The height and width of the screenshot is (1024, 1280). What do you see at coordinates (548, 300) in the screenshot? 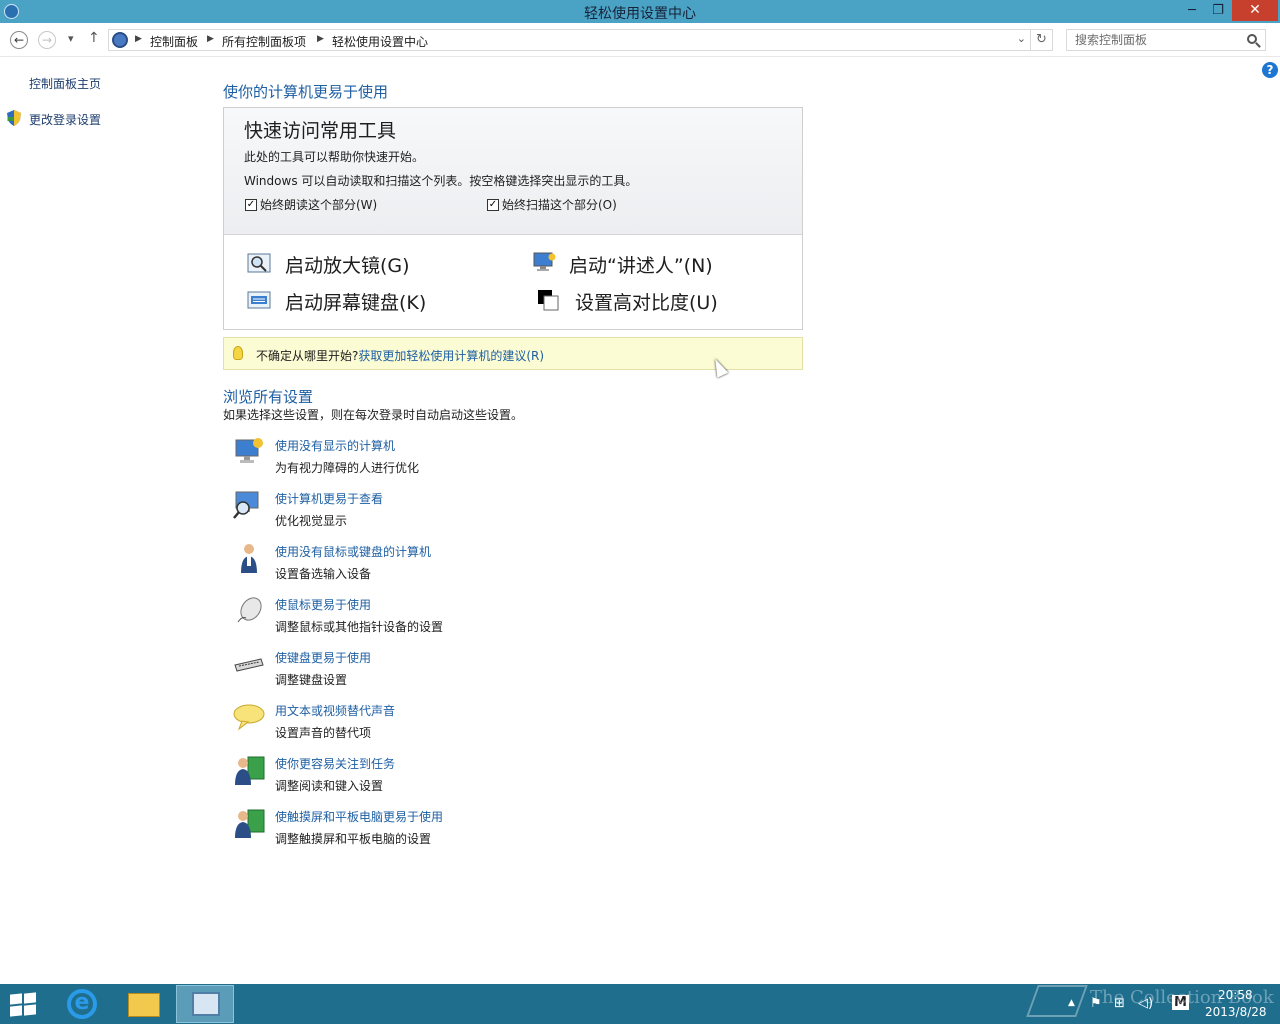
I see `high-contrast-icon` at bounding box center [548, 300].